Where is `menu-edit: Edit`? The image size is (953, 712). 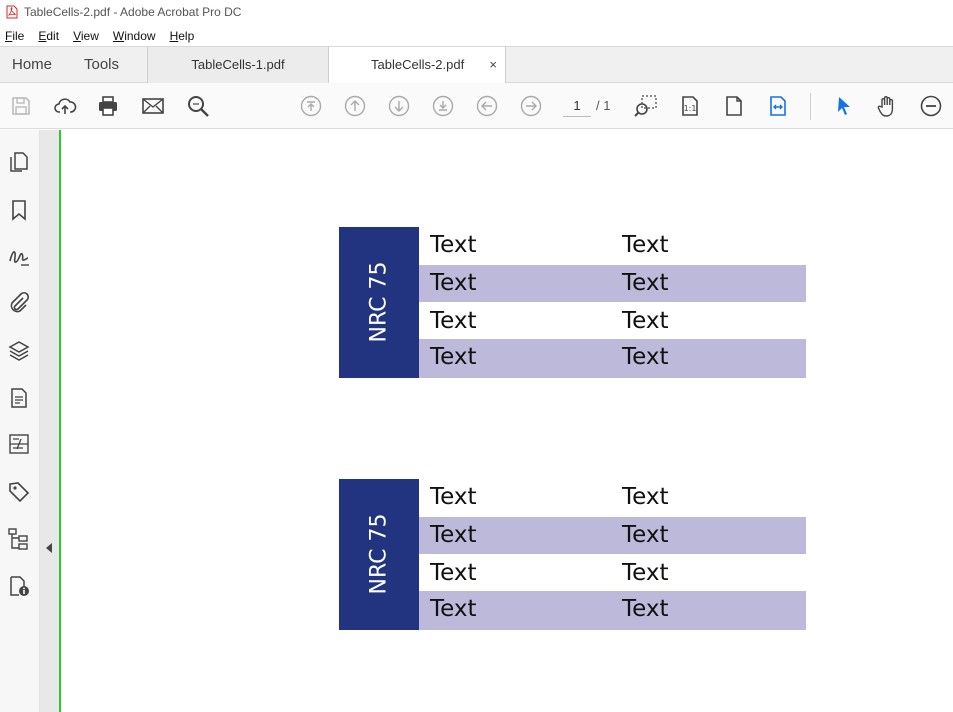
menu-edit: Edit is located at coordinates (48, 36).